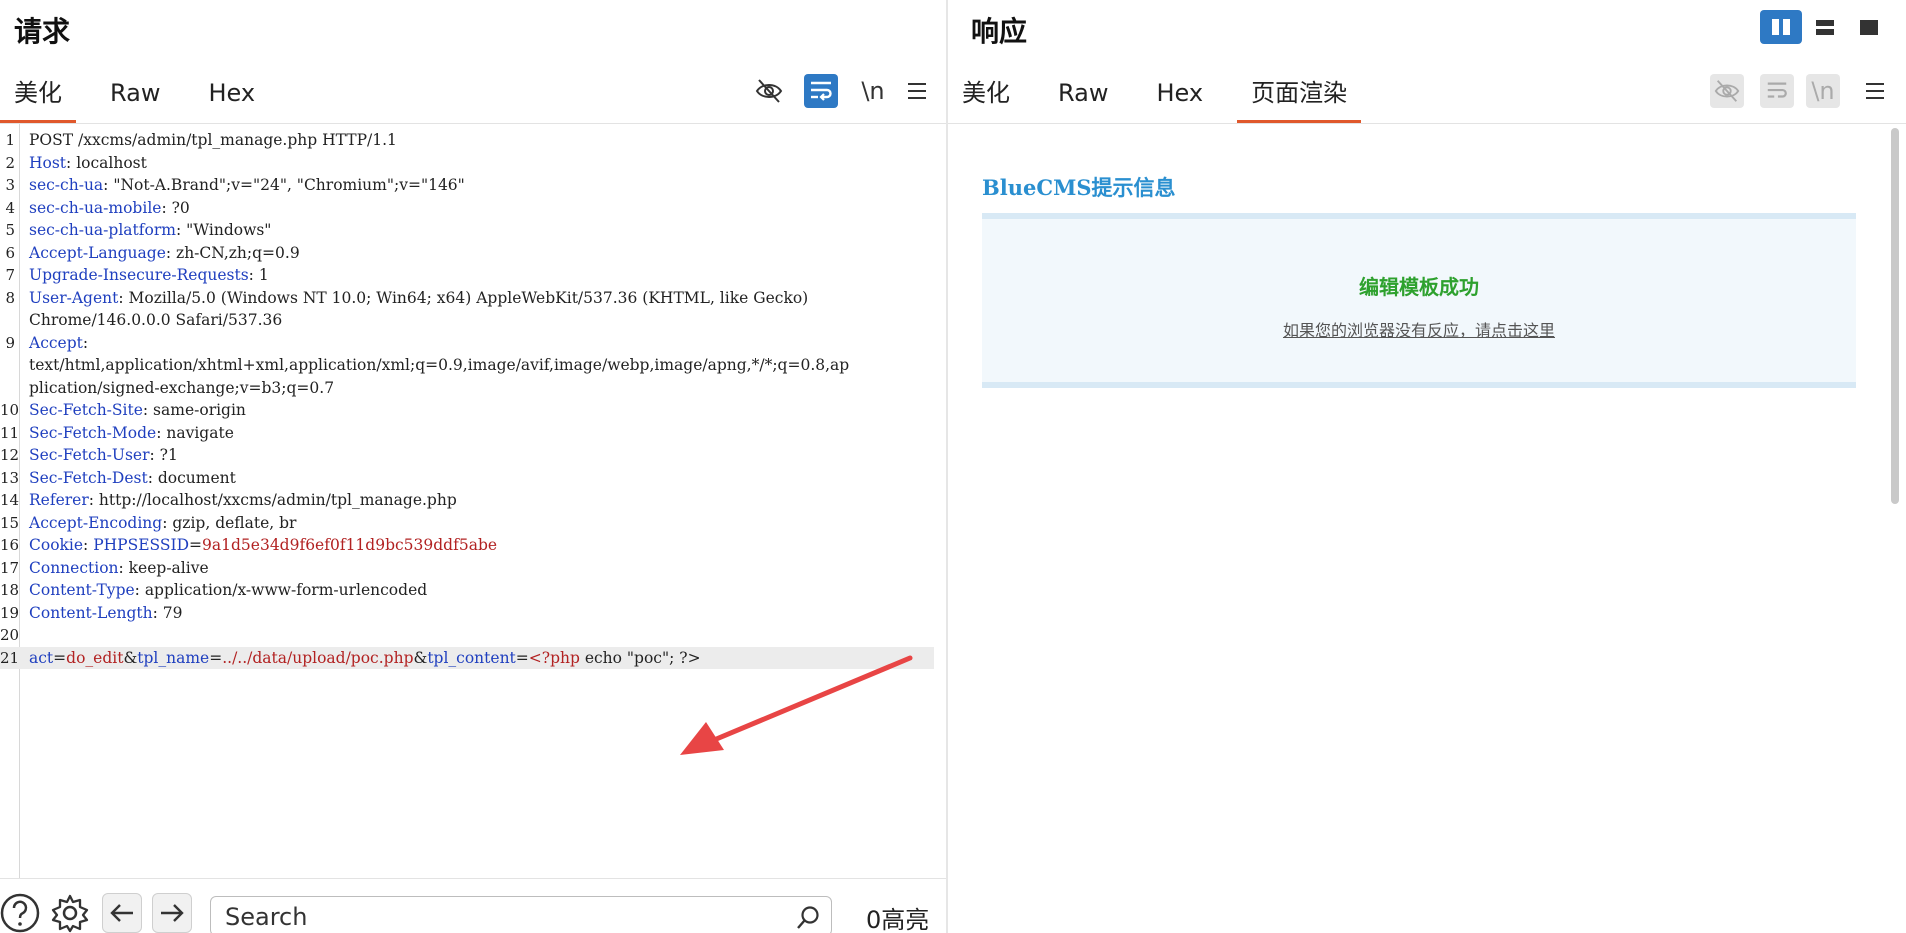 This screenshot has width=1906, height=933. I want to click on code-text: Accept:, so click(59, 342).